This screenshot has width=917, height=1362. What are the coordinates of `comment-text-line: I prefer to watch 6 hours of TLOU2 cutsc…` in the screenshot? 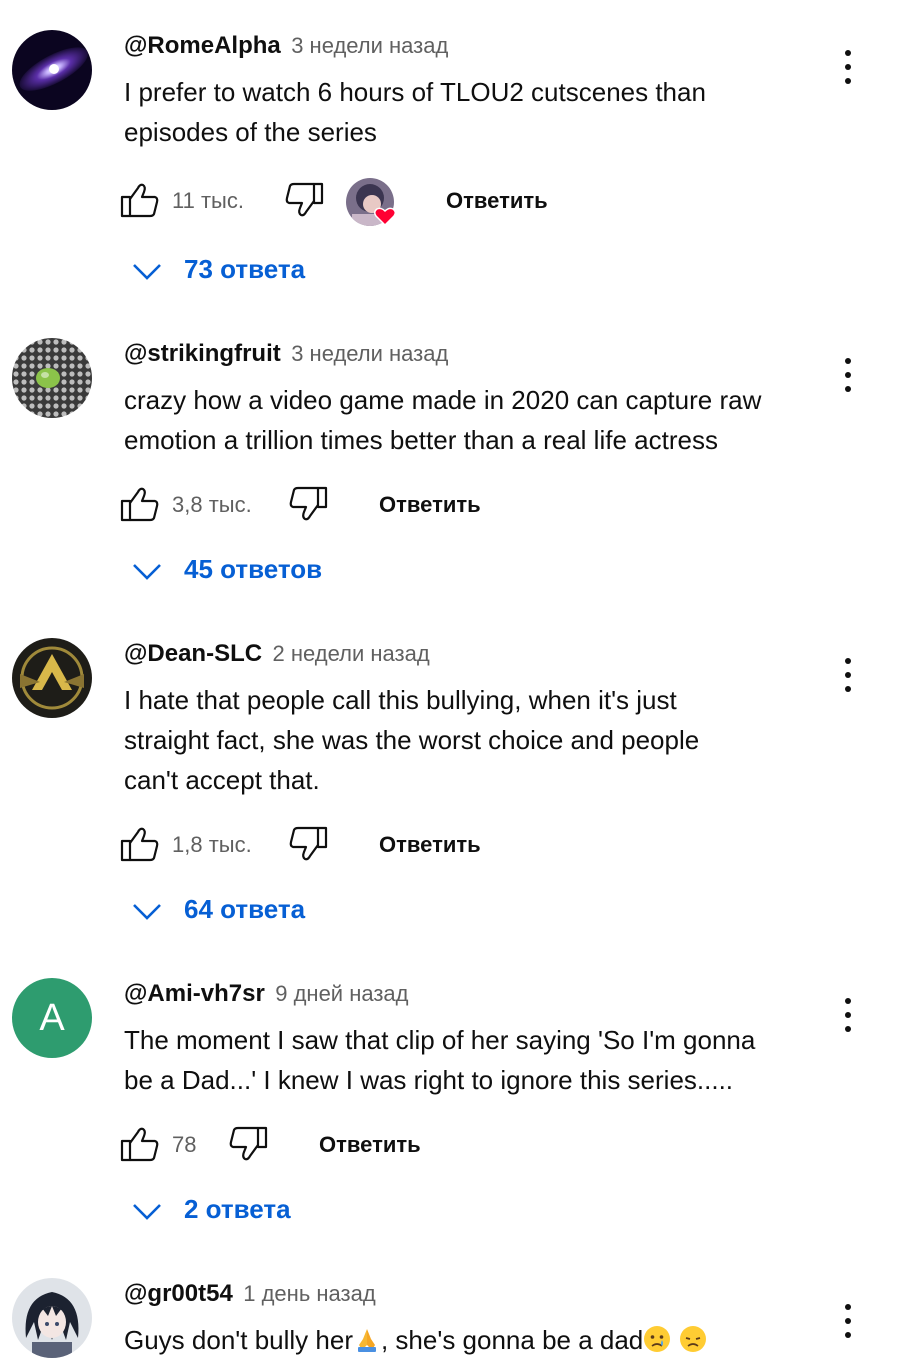 It's located at (415, 92).